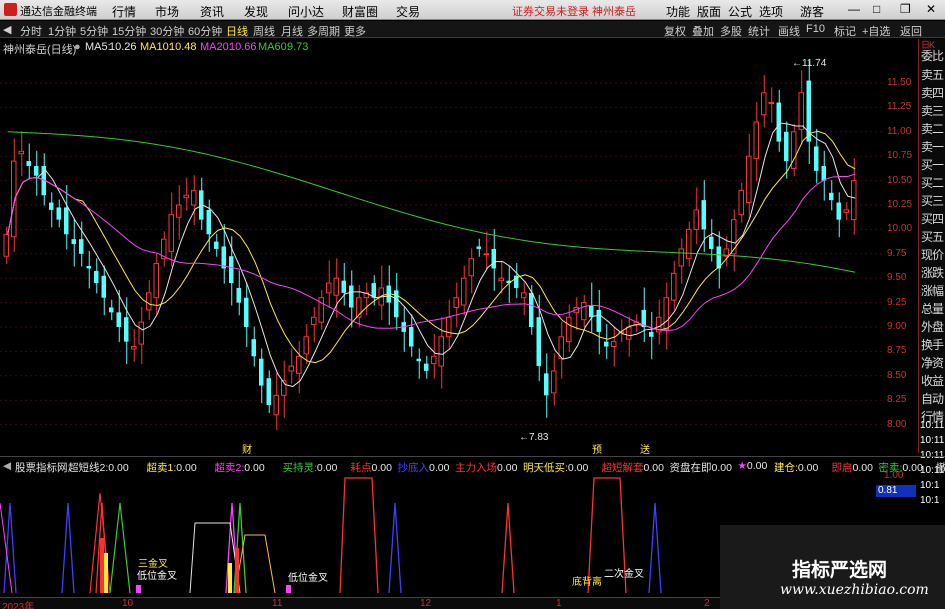 The height and width of the screenshot is (609, 945). What do you see at coordinates (292, 31) in the screenshot?
I see `tab-monthly: 月线` at bounding box center [292, 31].